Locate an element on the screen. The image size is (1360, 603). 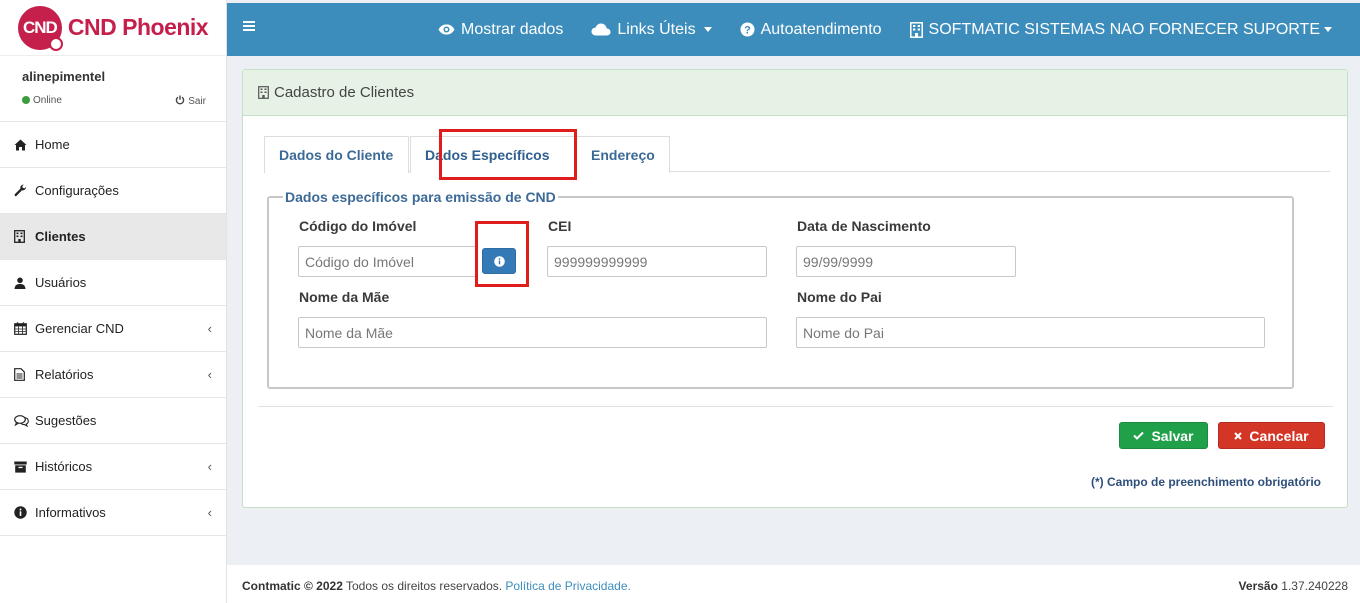
self-service-link: ? Autoatendimento is located at coordinates (811, 30).